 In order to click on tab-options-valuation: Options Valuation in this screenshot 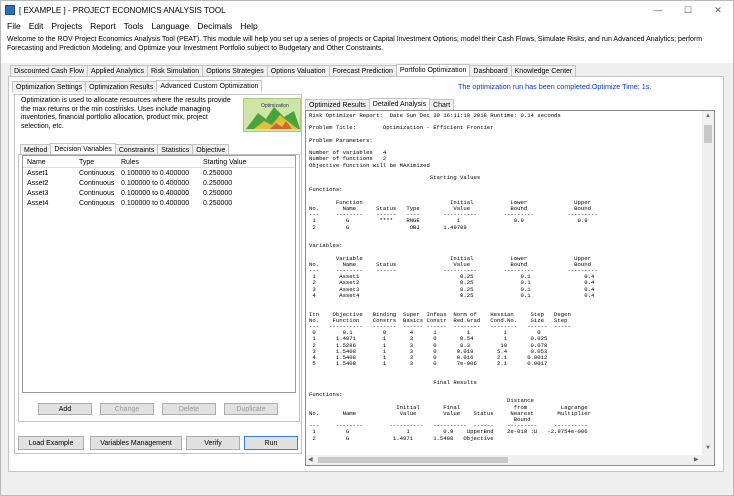, I will do `click(298, 70)`.